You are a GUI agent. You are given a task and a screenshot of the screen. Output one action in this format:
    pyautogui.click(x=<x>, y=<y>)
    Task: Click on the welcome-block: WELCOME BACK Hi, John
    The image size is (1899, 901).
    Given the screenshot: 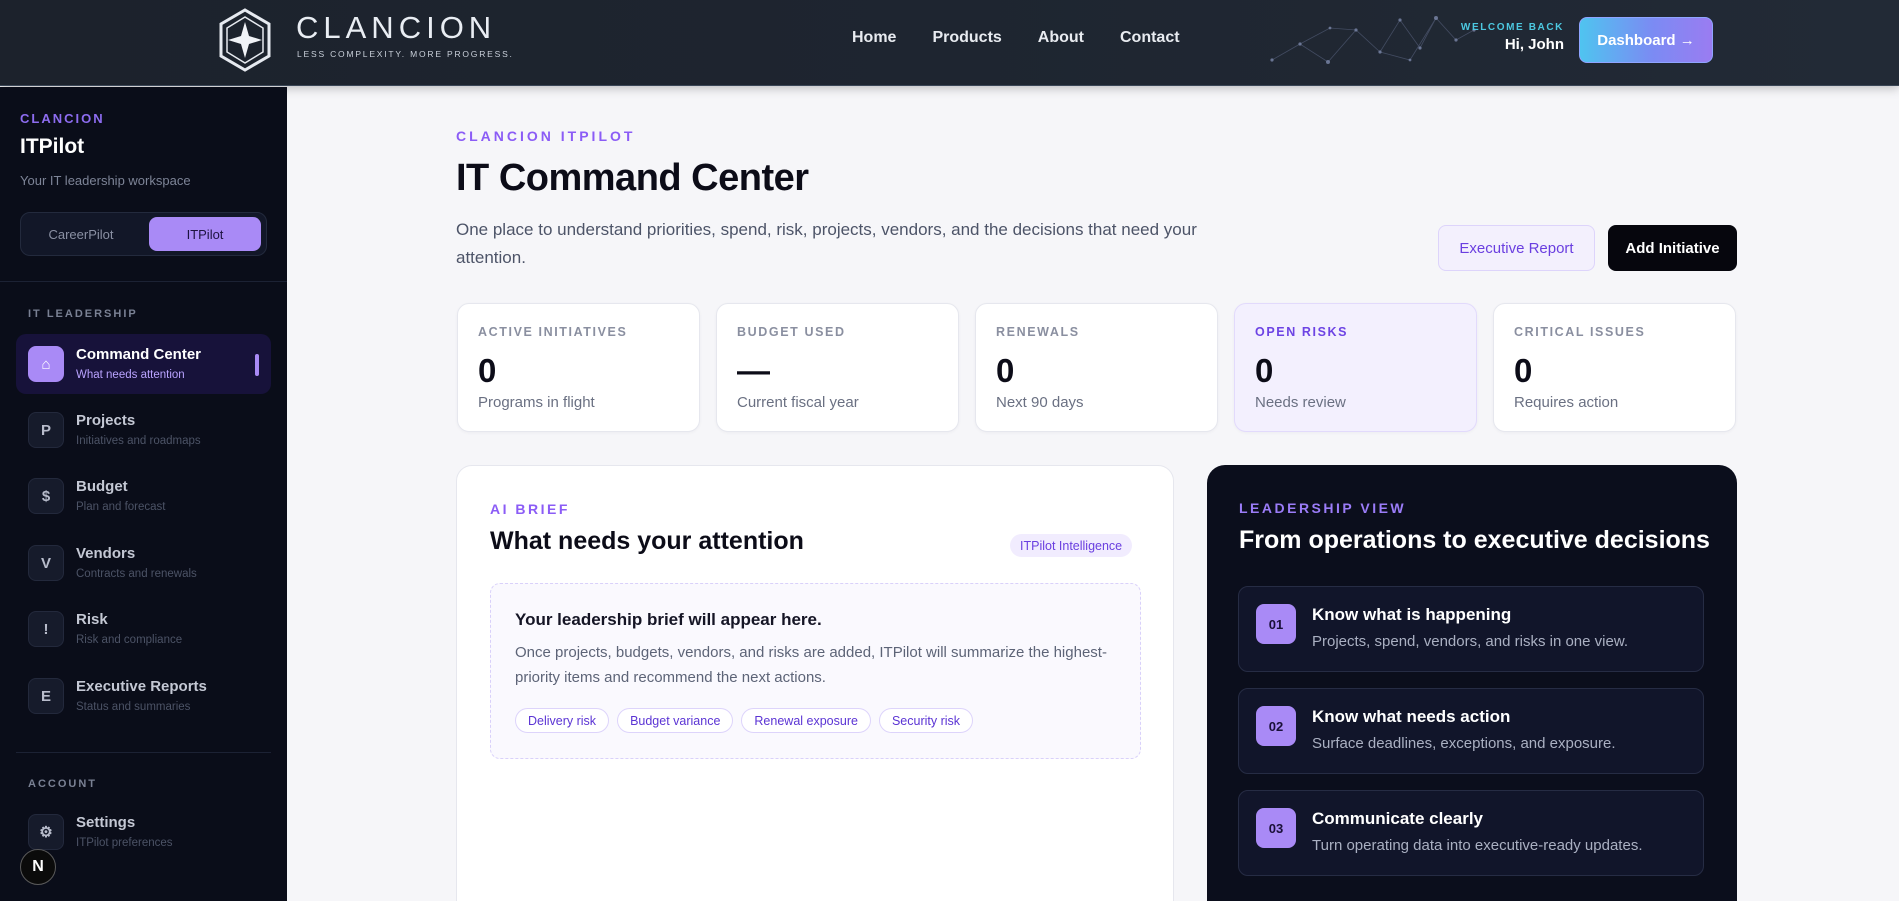 What is the action you would take?
    pyautogui.click(x=1502, y=37)
    